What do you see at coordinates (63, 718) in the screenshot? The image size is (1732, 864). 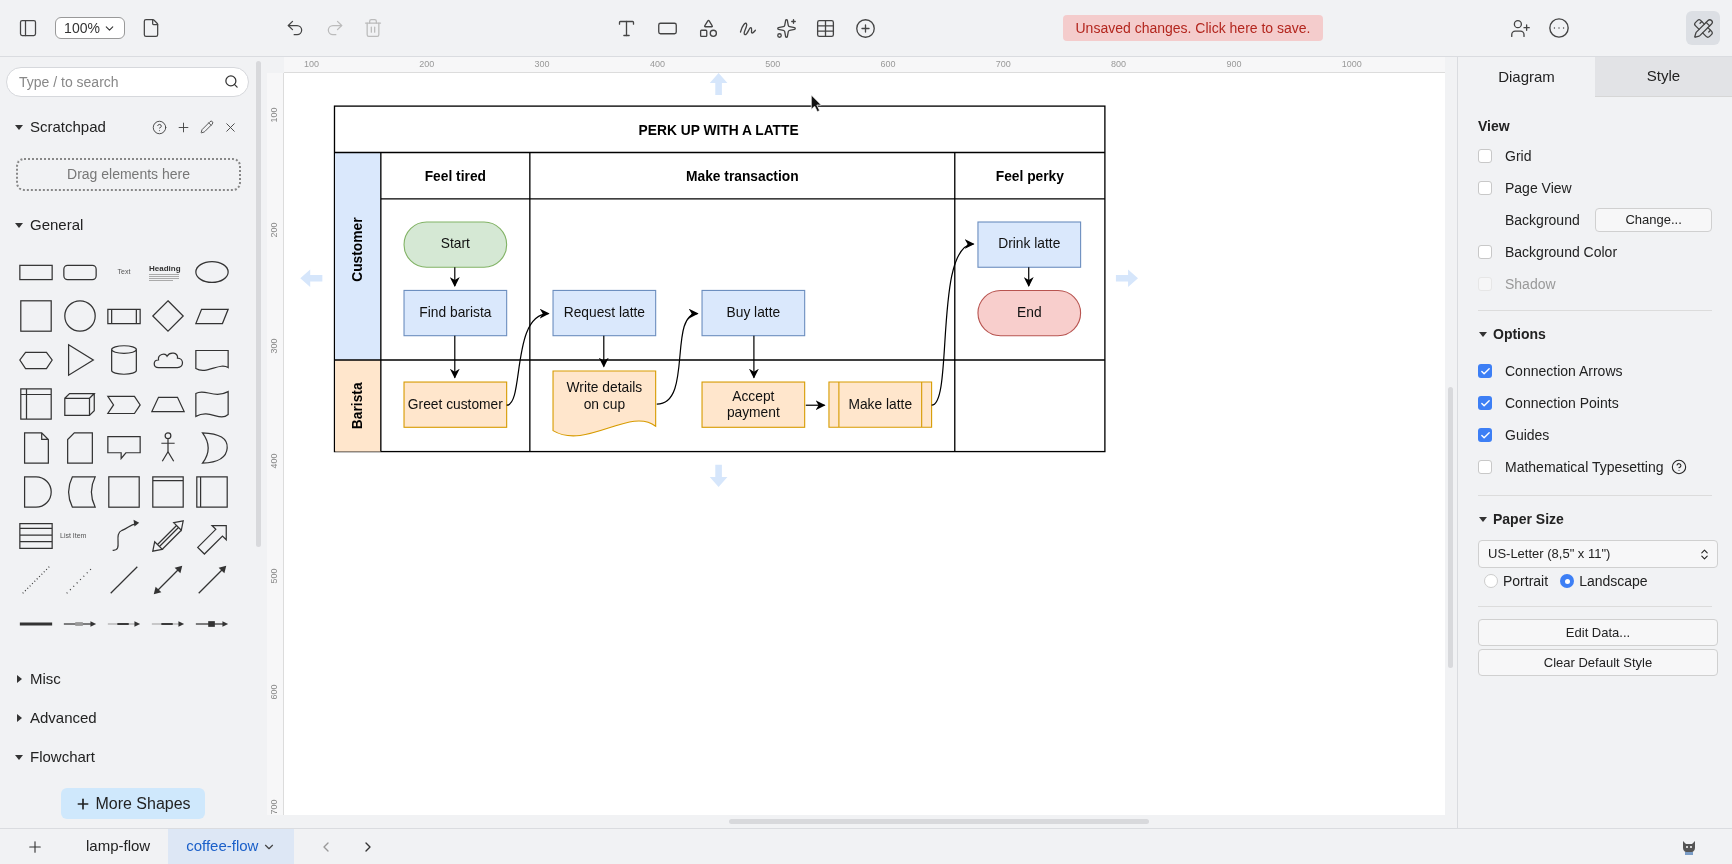 I see `section-title: Advanced` at bounding box center [63, 718].